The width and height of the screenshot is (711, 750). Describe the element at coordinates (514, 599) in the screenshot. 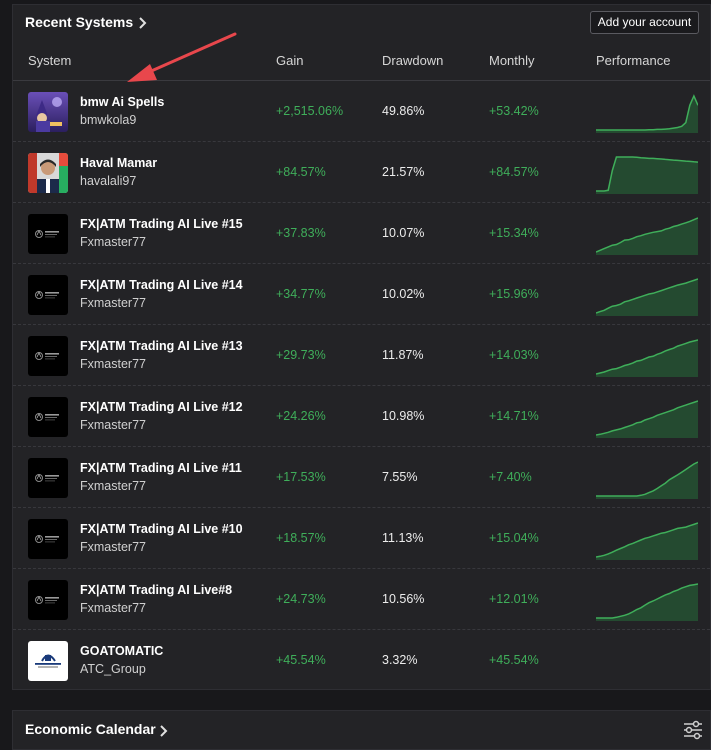

I see `monthly-value: +12.01%` at that location.